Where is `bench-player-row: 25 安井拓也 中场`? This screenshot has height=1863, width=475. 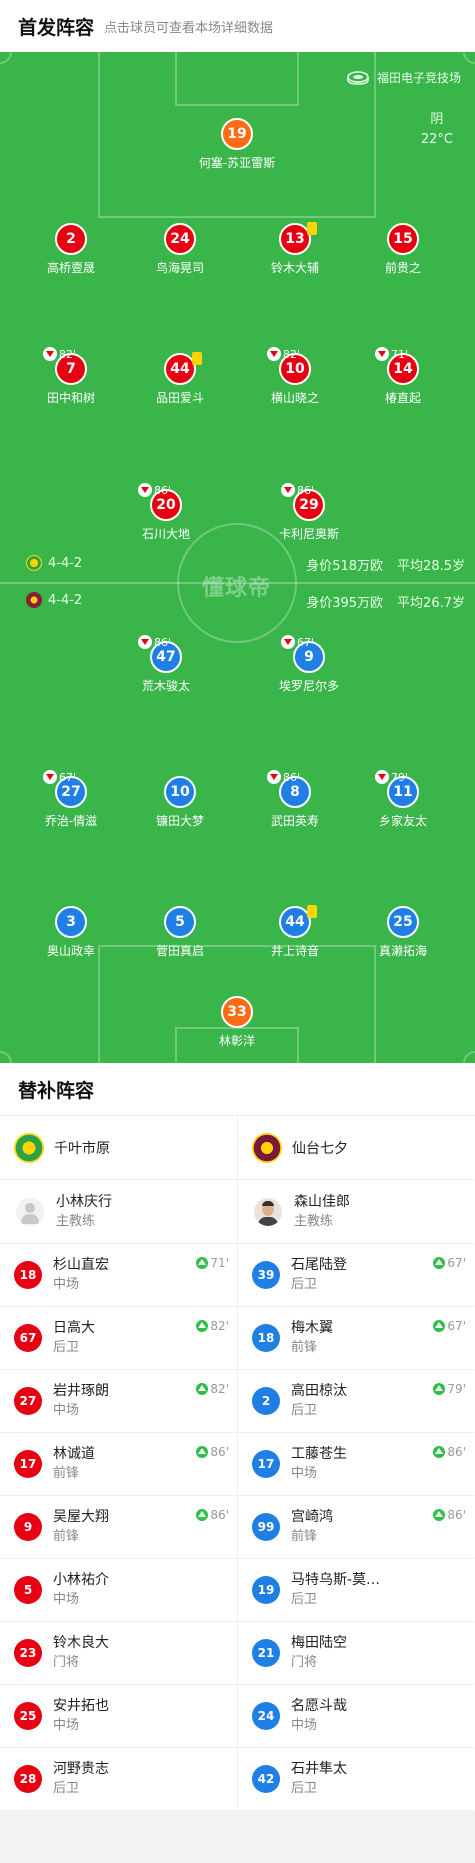
bench-player-row: 25 安井拓也 中场 is located at coordinates (118, 1716).